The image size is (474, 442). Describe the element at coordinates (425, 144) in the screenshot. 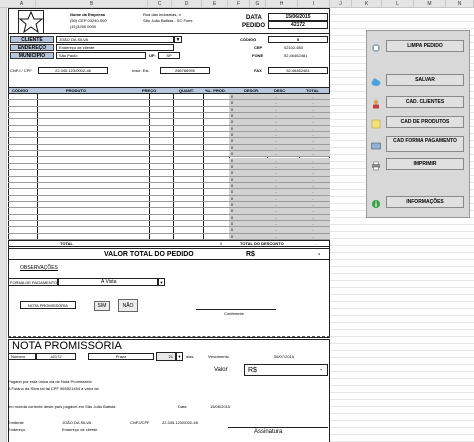

I see `cad-forma-pagamento-button: CAD FORMA PAGAMENTO` at that location.